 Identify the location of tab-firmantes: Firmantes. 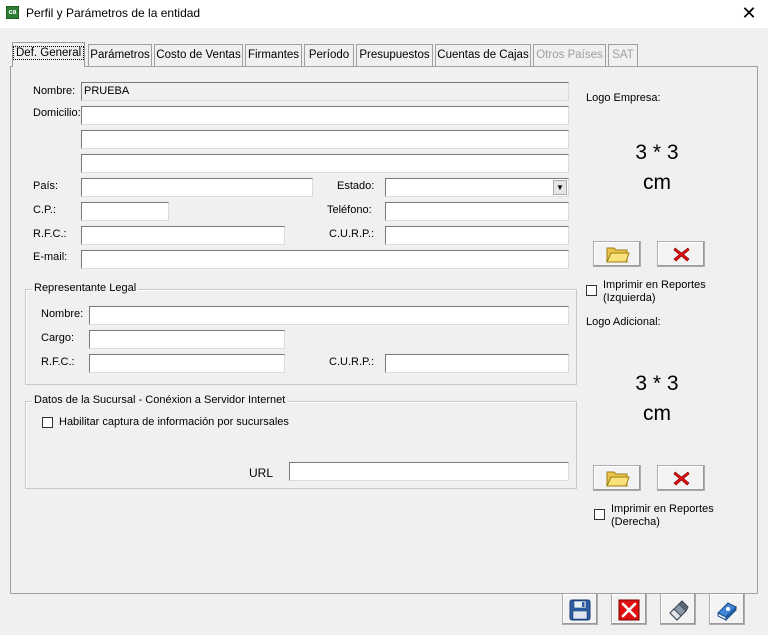
(273, 55).